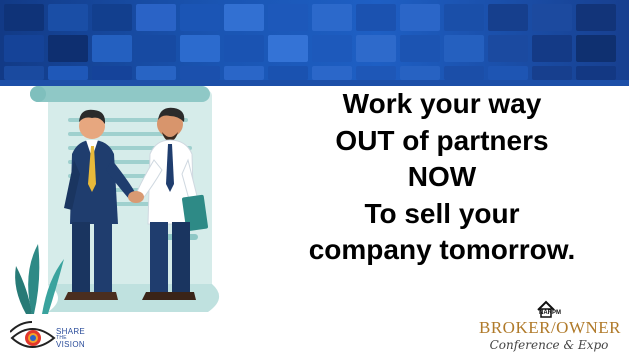 The image size is (629, 358). What do you see at coordinates (442, 213) in the screenshot?
I see `headline-line-4: To sell your` at bounding box center [442, 213].